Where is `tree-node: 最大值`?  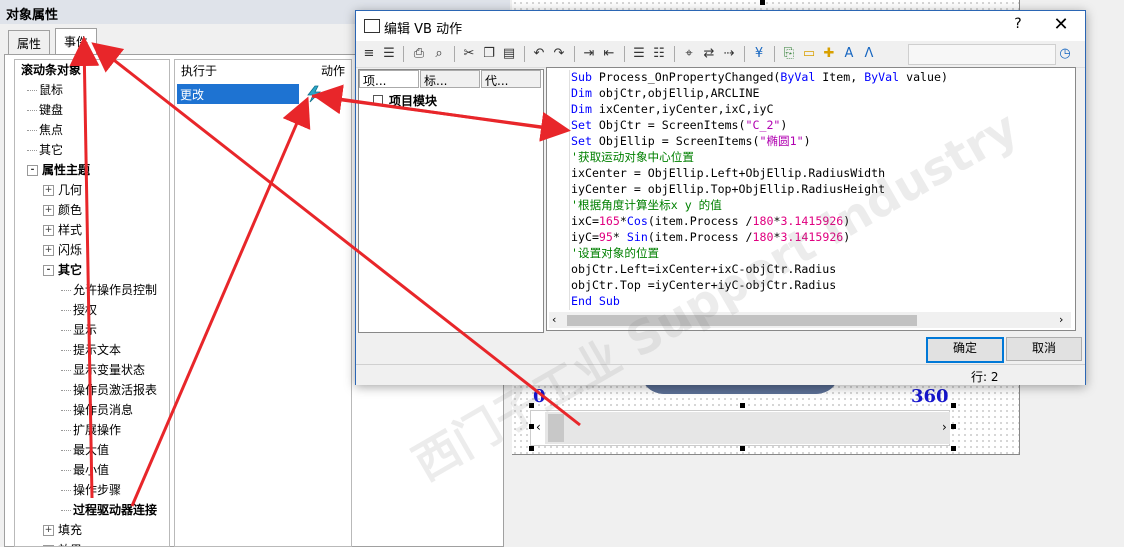
tree-node: 最大值 is located at coordinates (85, 450).